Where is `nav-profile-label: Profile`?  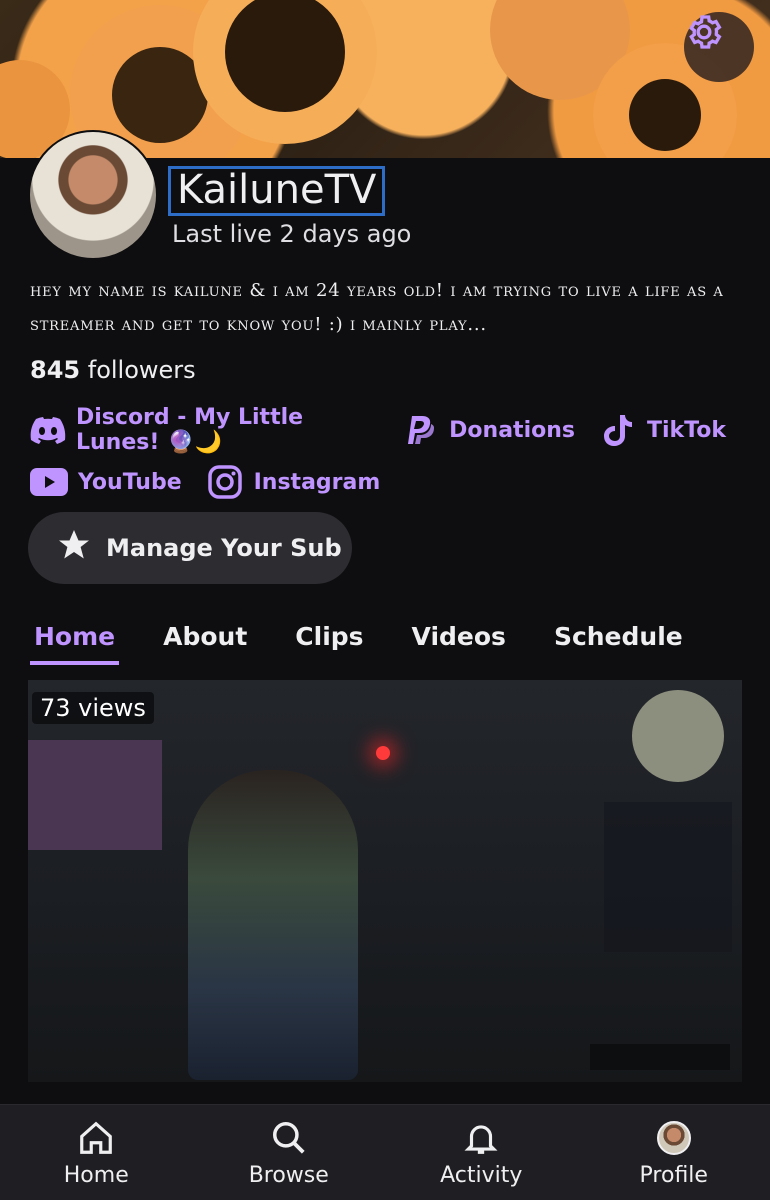
nav-profile-label: Profile is located at coordinates (673, 1175).